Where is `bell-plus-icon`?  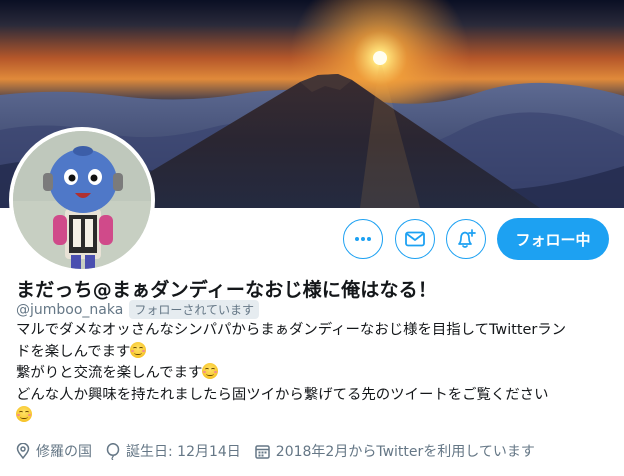 bell-plus-icon is located at coordinates (467, 238).